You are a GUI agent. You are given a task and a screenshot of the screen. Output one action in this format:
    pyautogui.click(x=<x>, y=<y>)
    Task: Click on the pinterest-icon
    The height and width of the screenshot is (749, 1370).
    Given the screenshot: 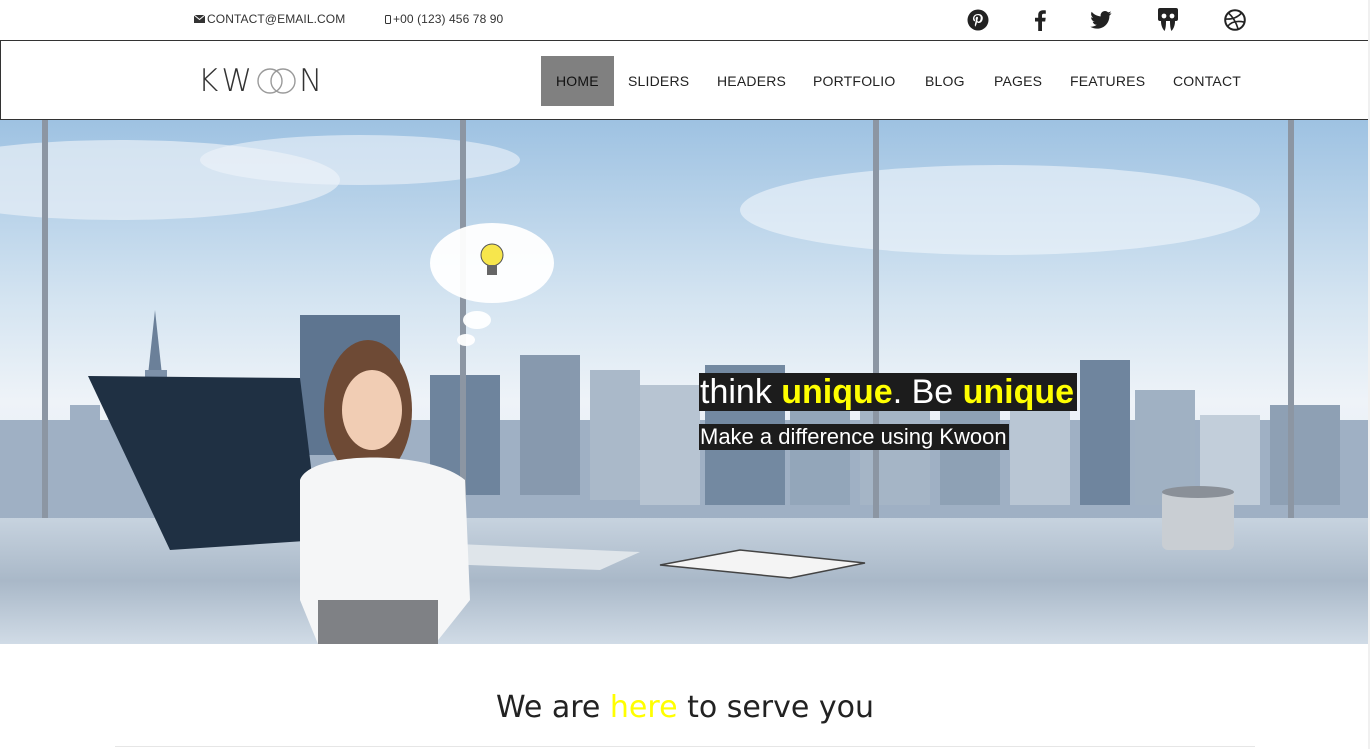 What is the action you would take?
    pyautogui.click(x=978, y=20)
    